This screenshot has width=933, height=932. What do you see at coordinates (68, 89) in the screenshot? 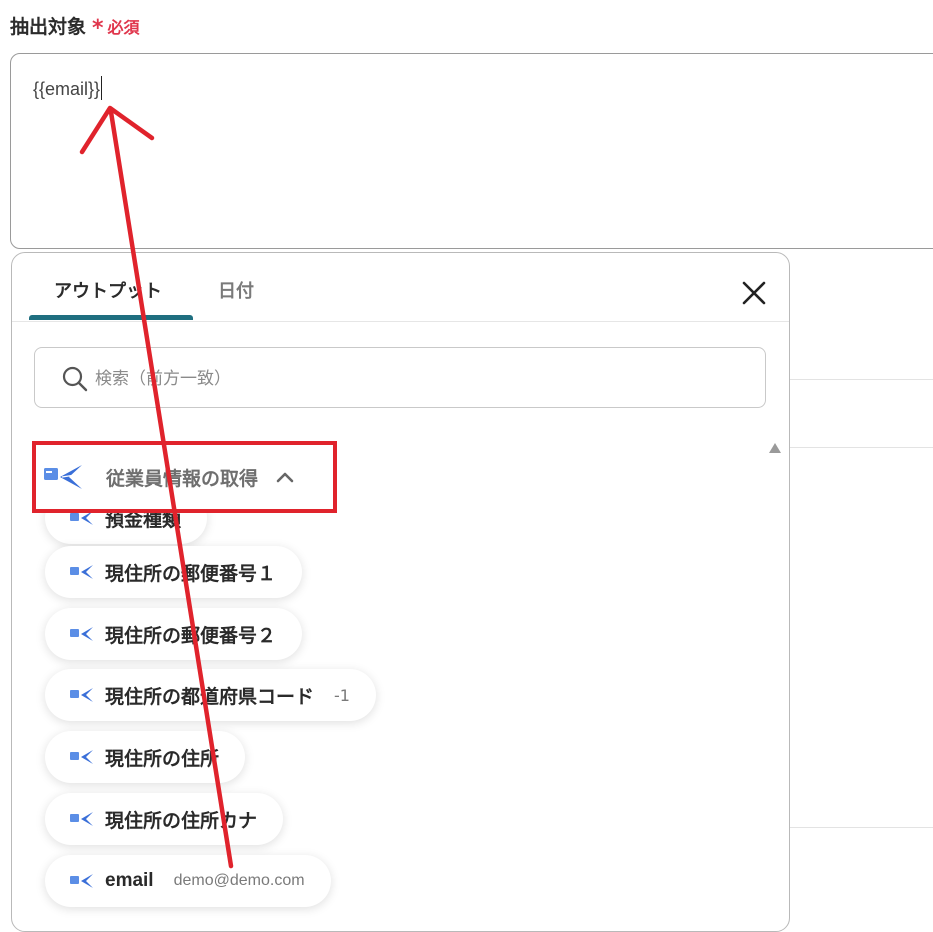
I see `textarea-value: {{email}}` at bounding box center [68, 89].